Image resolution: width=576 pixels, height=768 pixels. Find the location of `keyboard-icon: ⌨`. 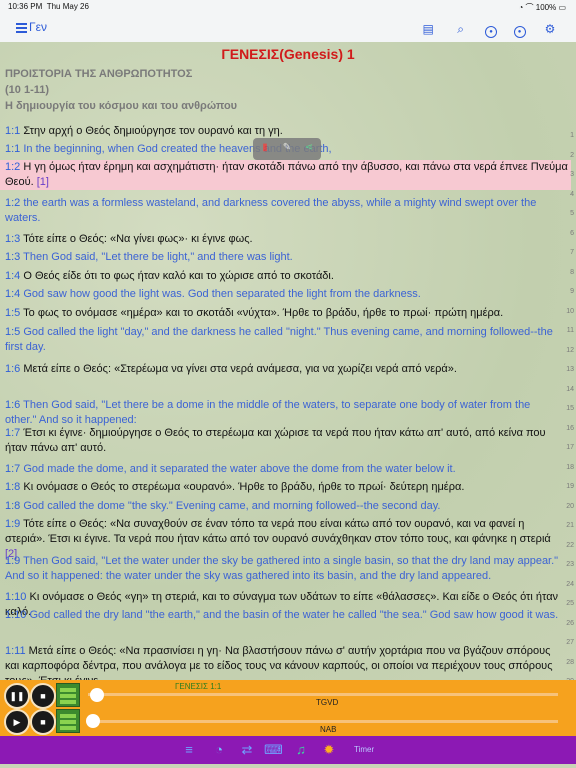

keyboard-icon: ⌨ is located at coordinates (273, 750).